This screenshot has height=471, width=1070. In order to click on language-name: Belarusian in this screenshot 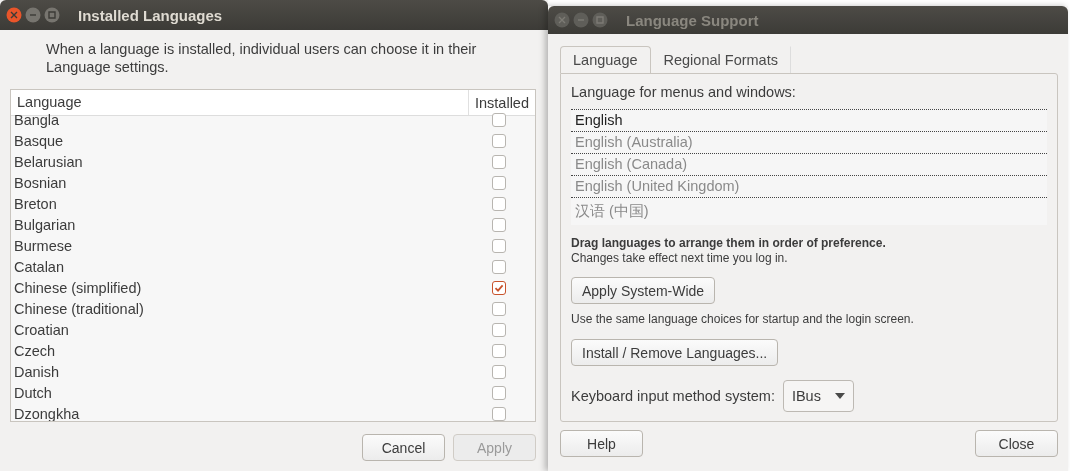, I will do `click(48, 161)`.